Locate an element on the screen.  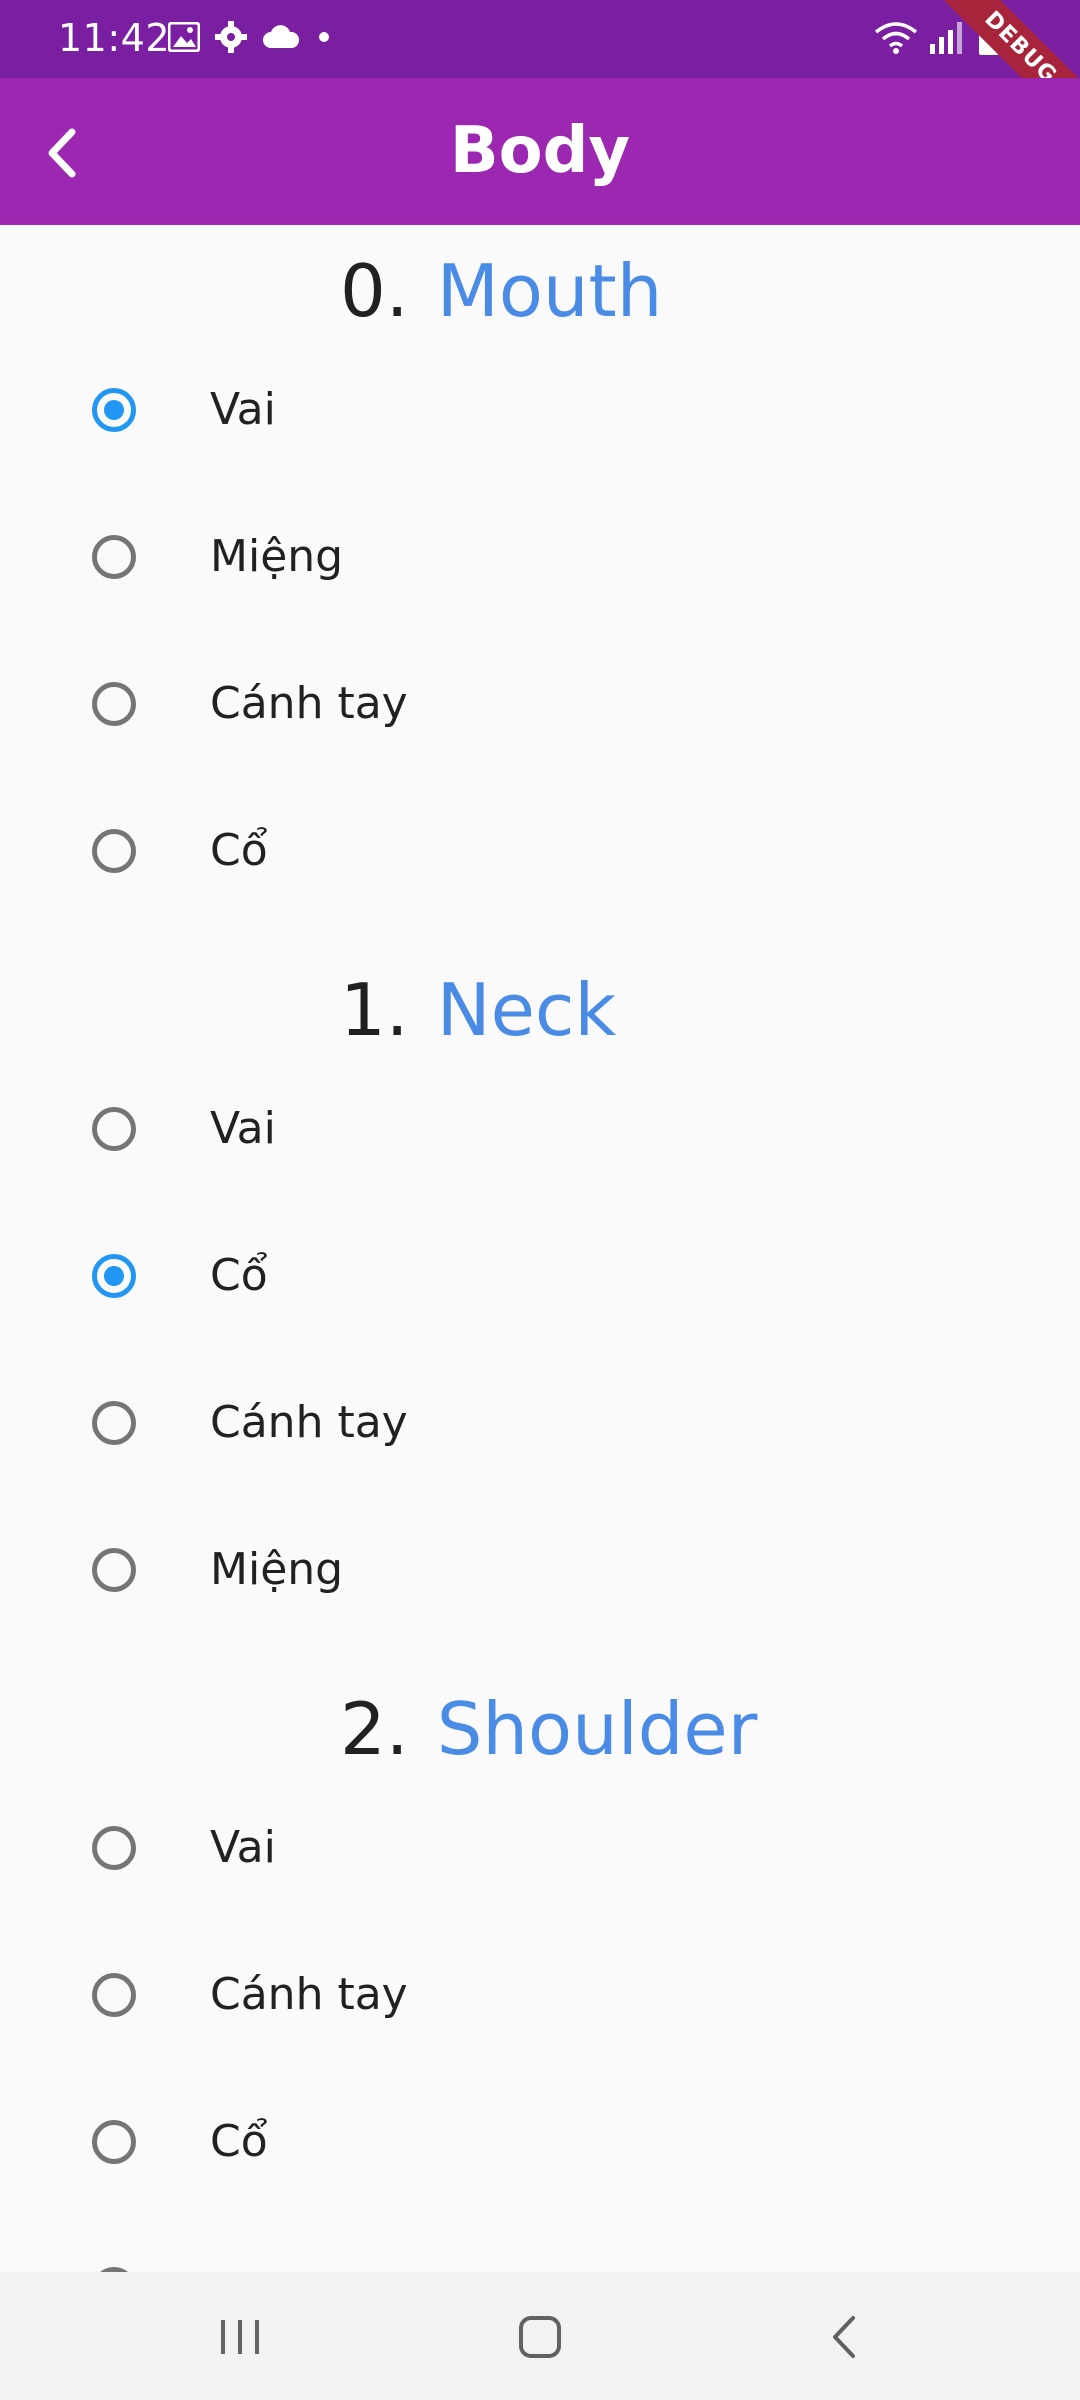
navigation-bar is located at coordinates (540, 2336).